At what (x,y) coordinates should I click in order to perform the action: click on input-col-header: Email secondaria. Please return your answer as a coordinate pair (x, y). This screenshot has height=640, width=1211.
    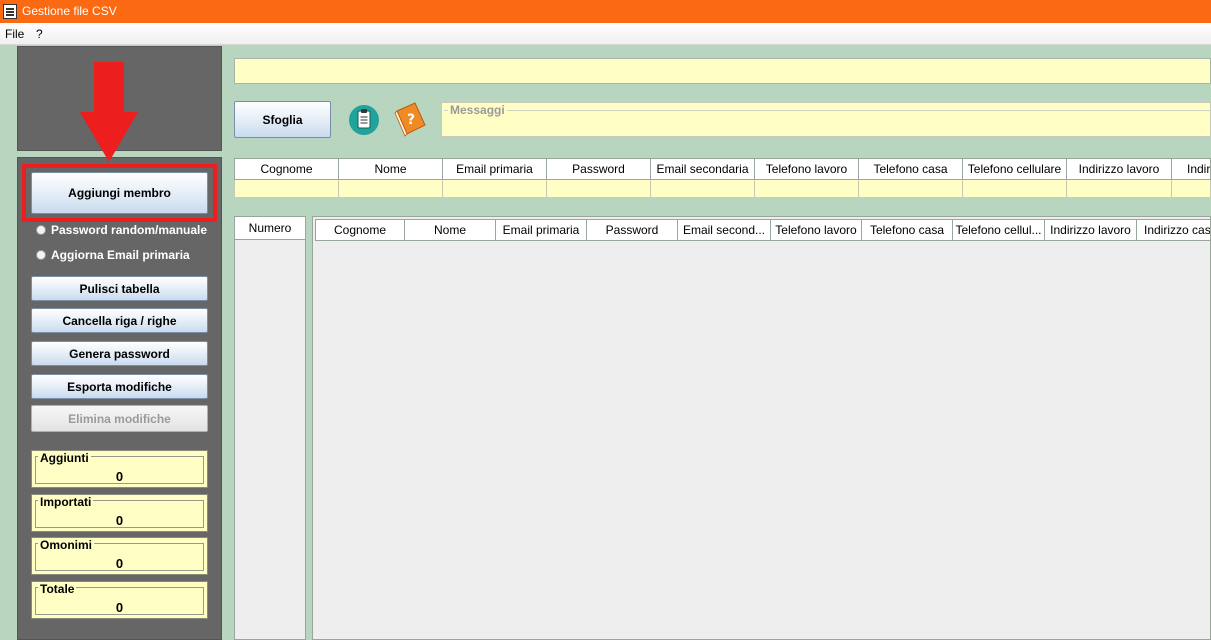
    Looking at the image, I should click on (703, 169).